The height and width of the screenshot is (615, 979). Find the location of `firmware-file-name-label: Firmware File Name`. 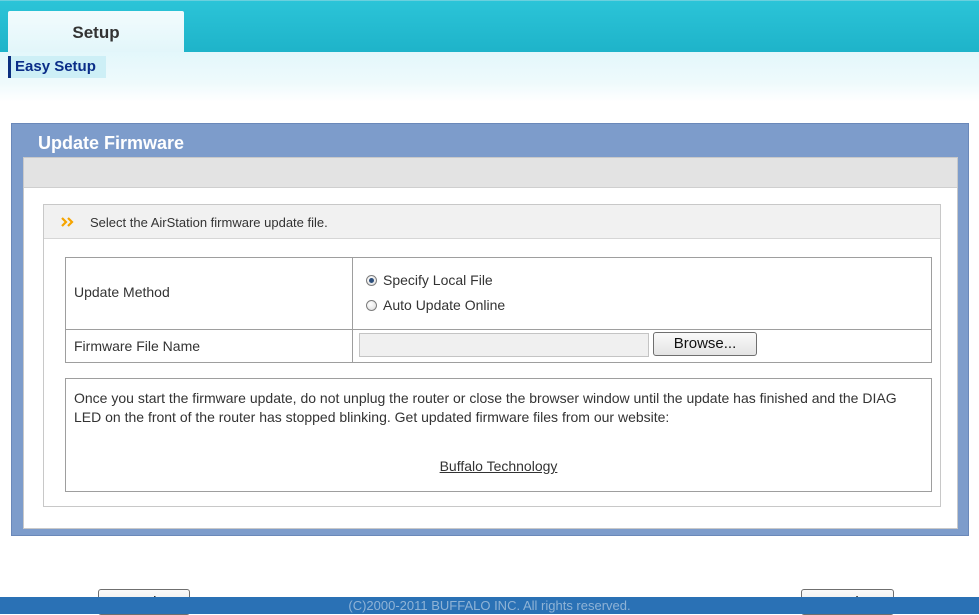

firmware-file-name-label: Firmware File Name is located at coordinates (137, 346).